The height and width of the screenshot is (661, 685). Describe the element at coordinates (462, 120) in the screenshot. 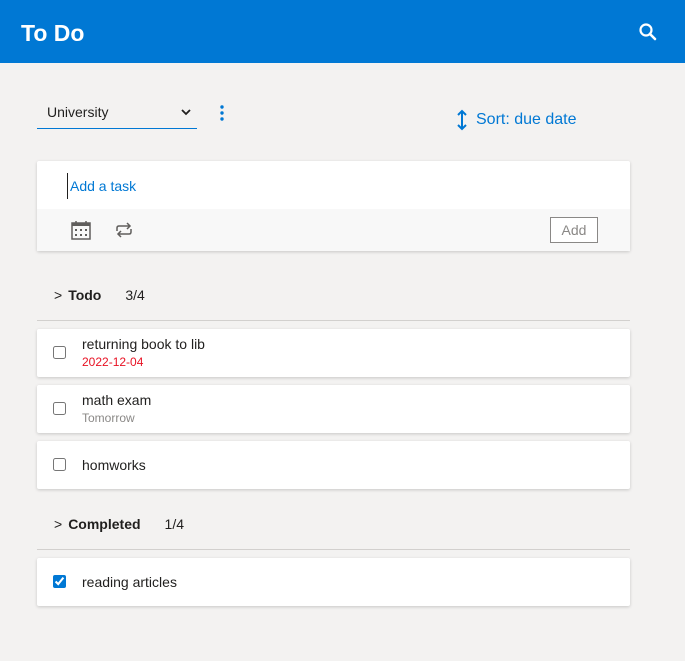

I see `sort-arrows-icon` at that location.